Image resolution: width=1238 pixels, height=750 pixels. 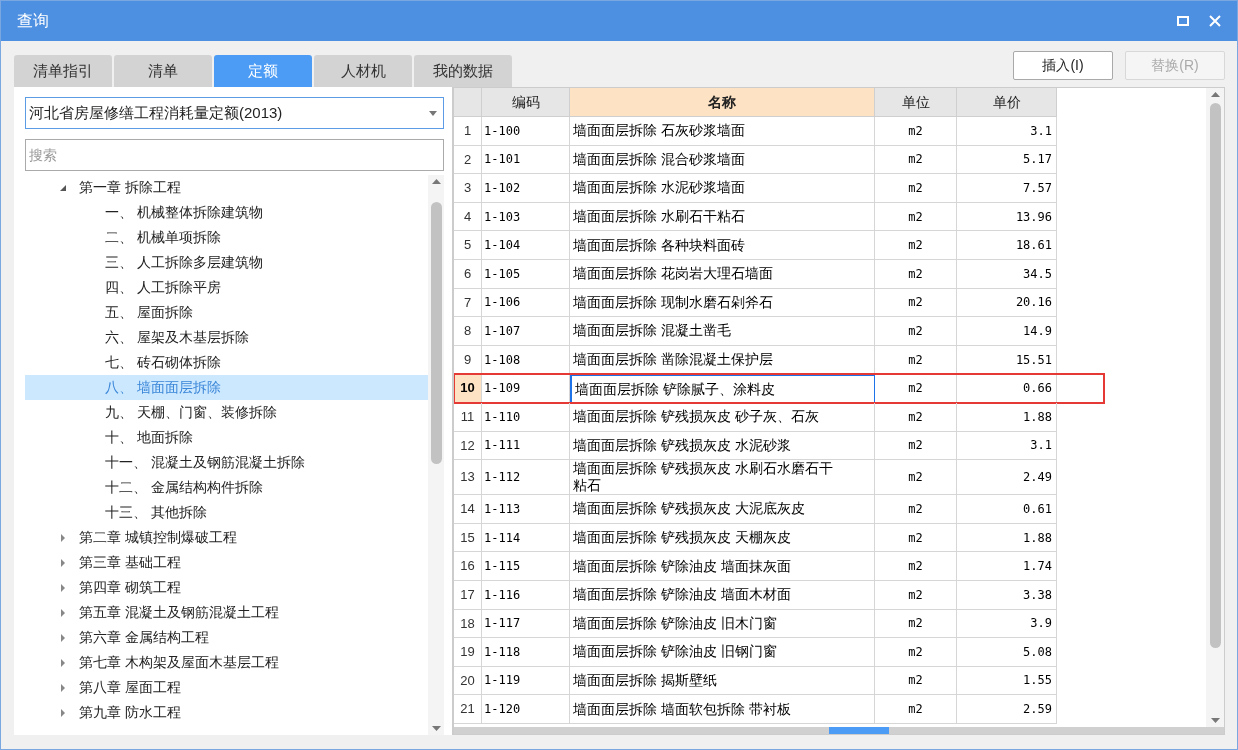 I want to click on tree-item: 十二、 金属结构构件拆除, so click(x=226, y=487).